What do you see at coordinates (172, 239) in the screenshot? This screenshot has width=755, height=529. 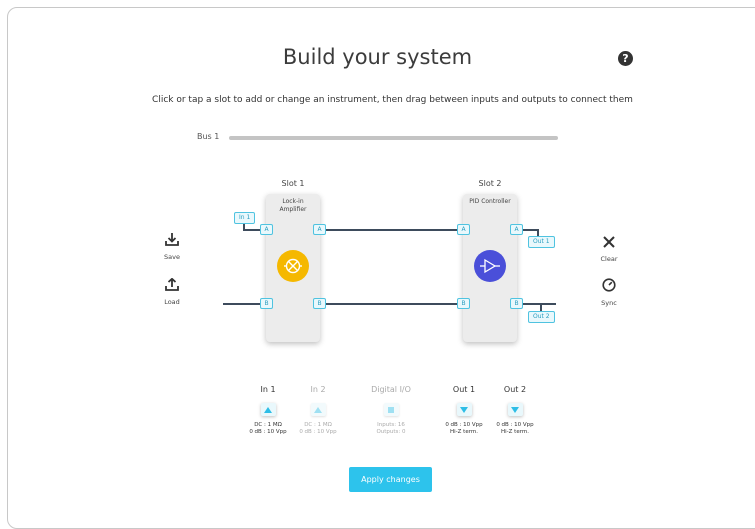 I see `download-icon` at bounding box center [172, 239].